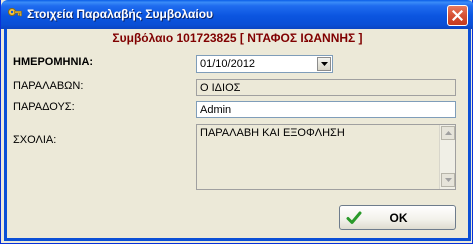 The width and height of the screenshot is (473, 244). What do you see at coordinates (237, 14) in the screenshot?
I see `title-bar: Στοιχεία Παραλαβής Συμβολαίου` at bounding box center [237, 14].